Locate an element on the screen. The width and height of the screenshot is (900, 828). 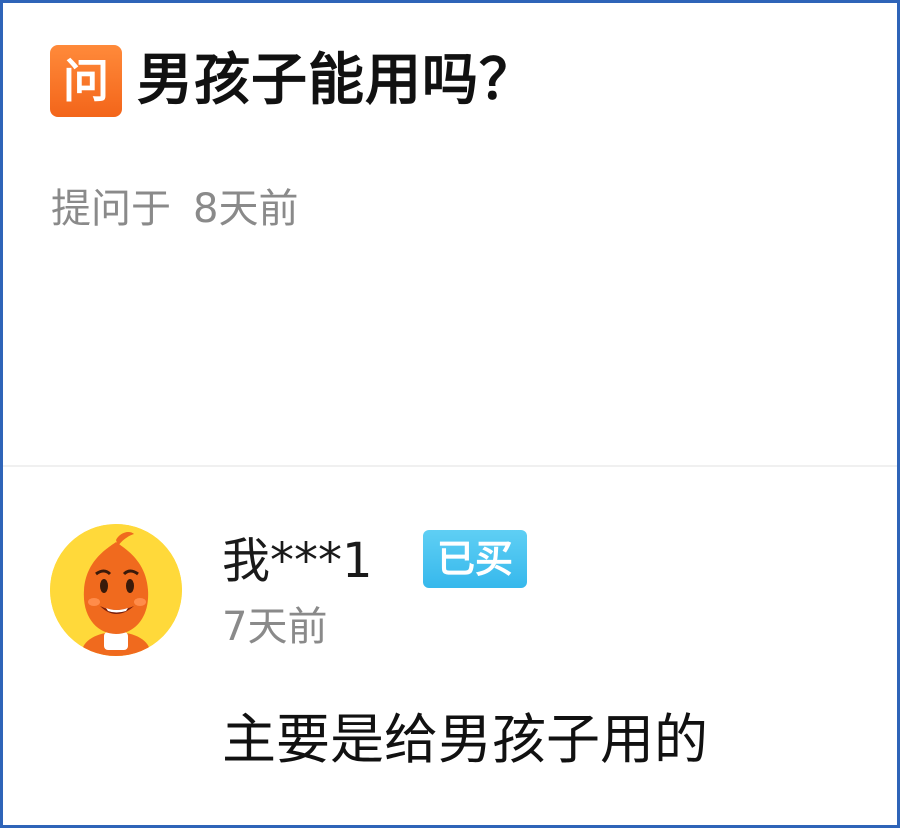
question-time: 8天前 is located at coordinates (246, 209).